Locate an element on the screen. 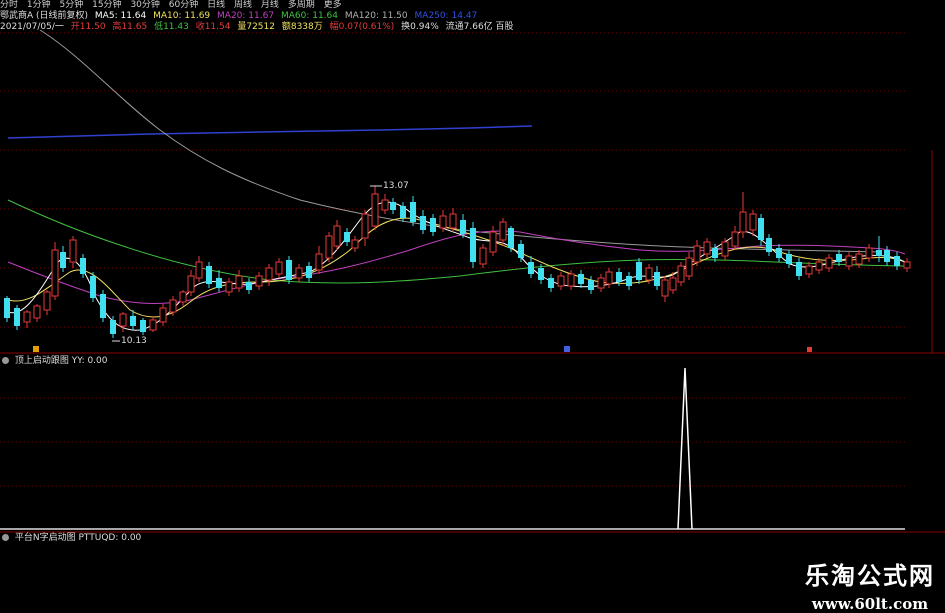  ma250-line is located at coordinates (270, 132).